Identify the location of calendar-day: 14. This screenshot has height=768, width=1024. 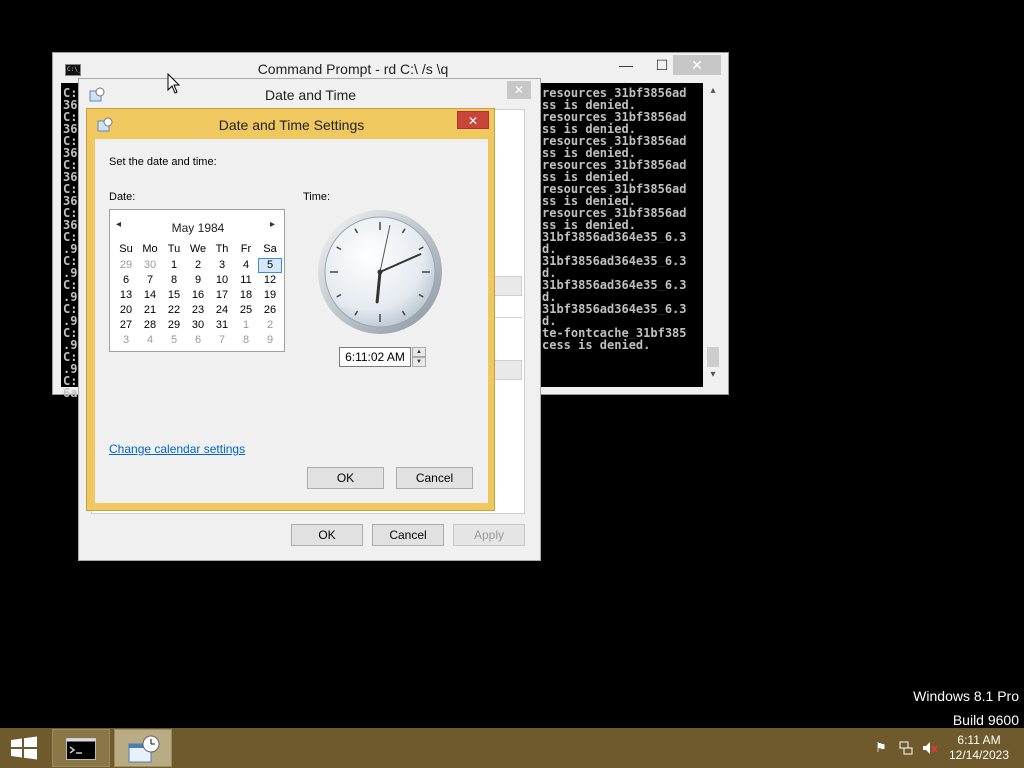
(150, 295).